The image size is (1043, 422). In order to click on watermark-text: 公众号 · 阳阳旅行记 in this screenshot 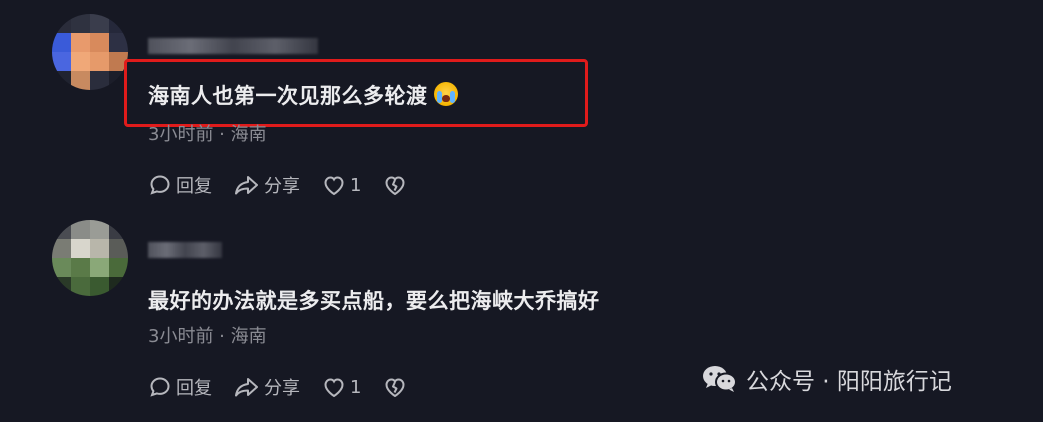, I will do `click(849, 382)`.